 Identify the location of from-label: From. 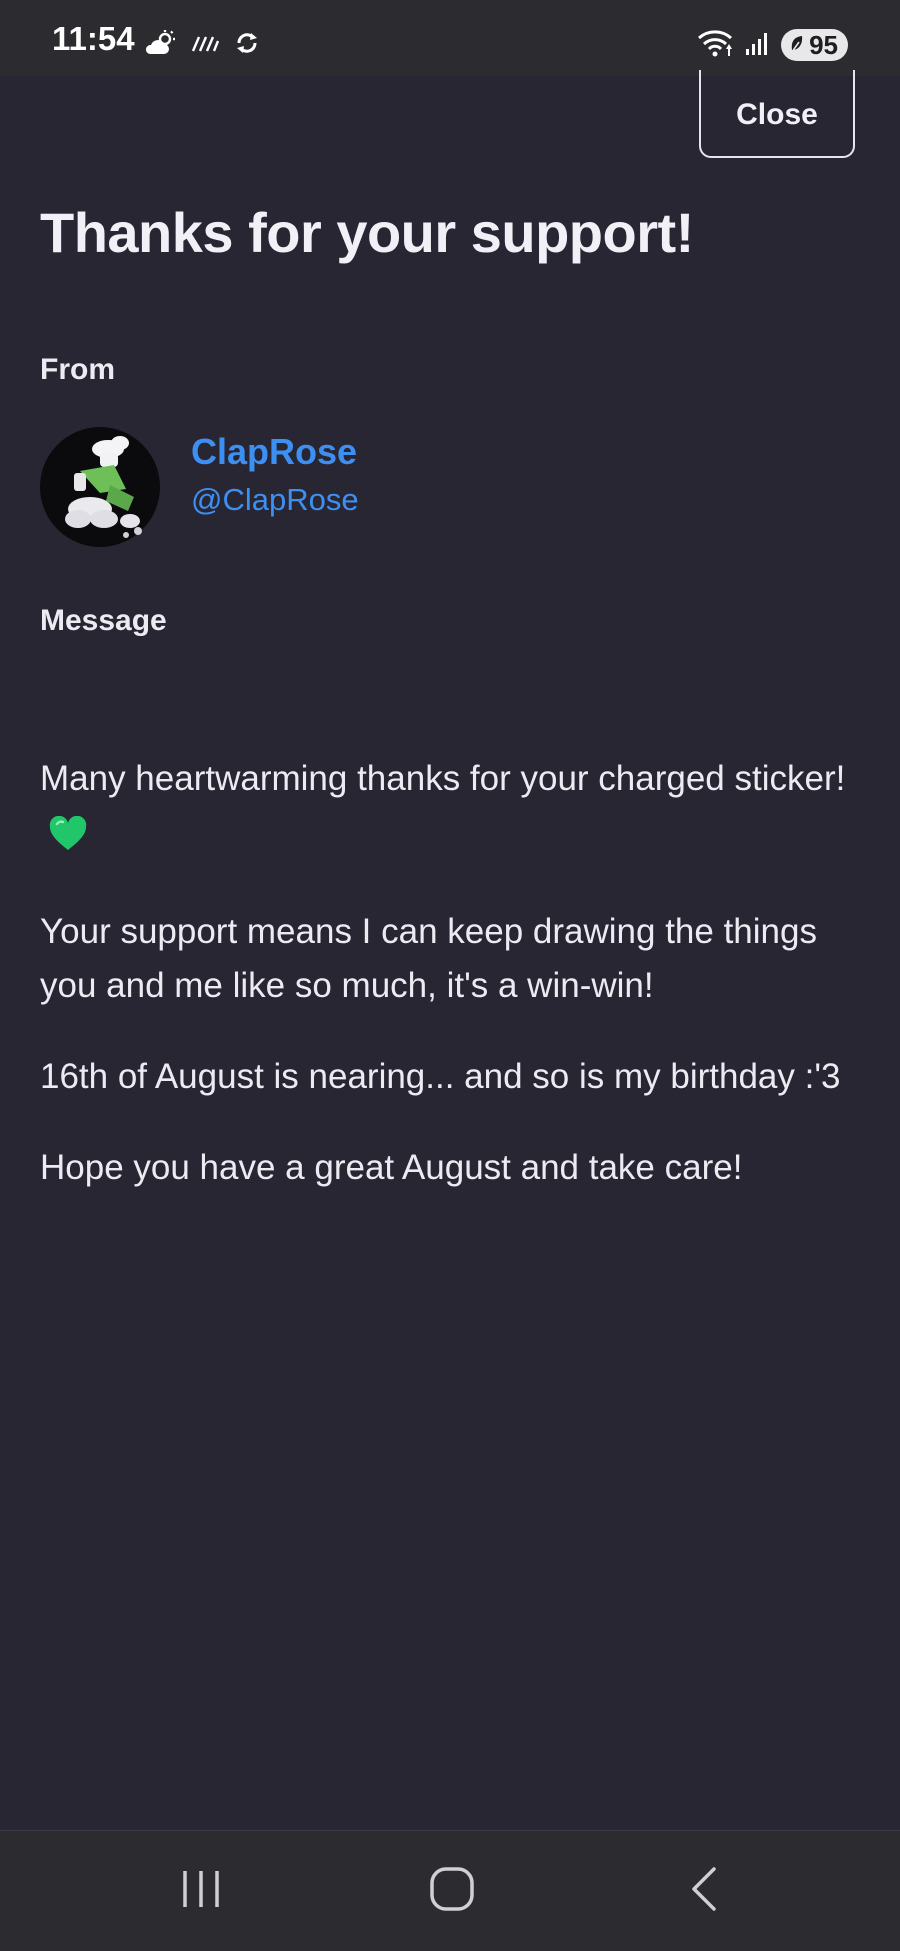
(77, 369).